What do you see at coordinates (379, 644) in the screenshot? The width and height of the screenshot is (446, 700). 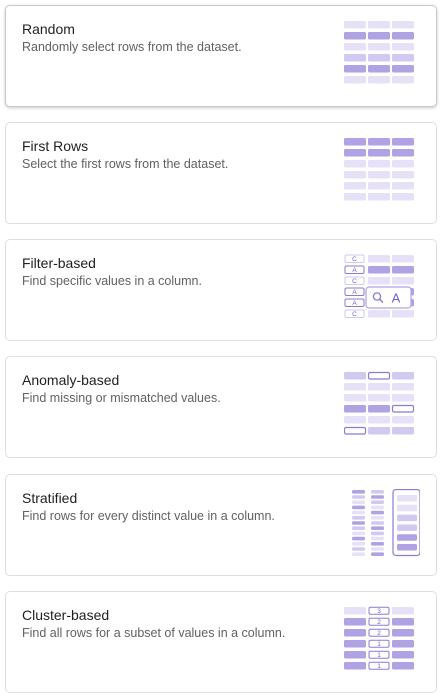 I see `cluster-value-text: 1` at bounding box center [379, 644].